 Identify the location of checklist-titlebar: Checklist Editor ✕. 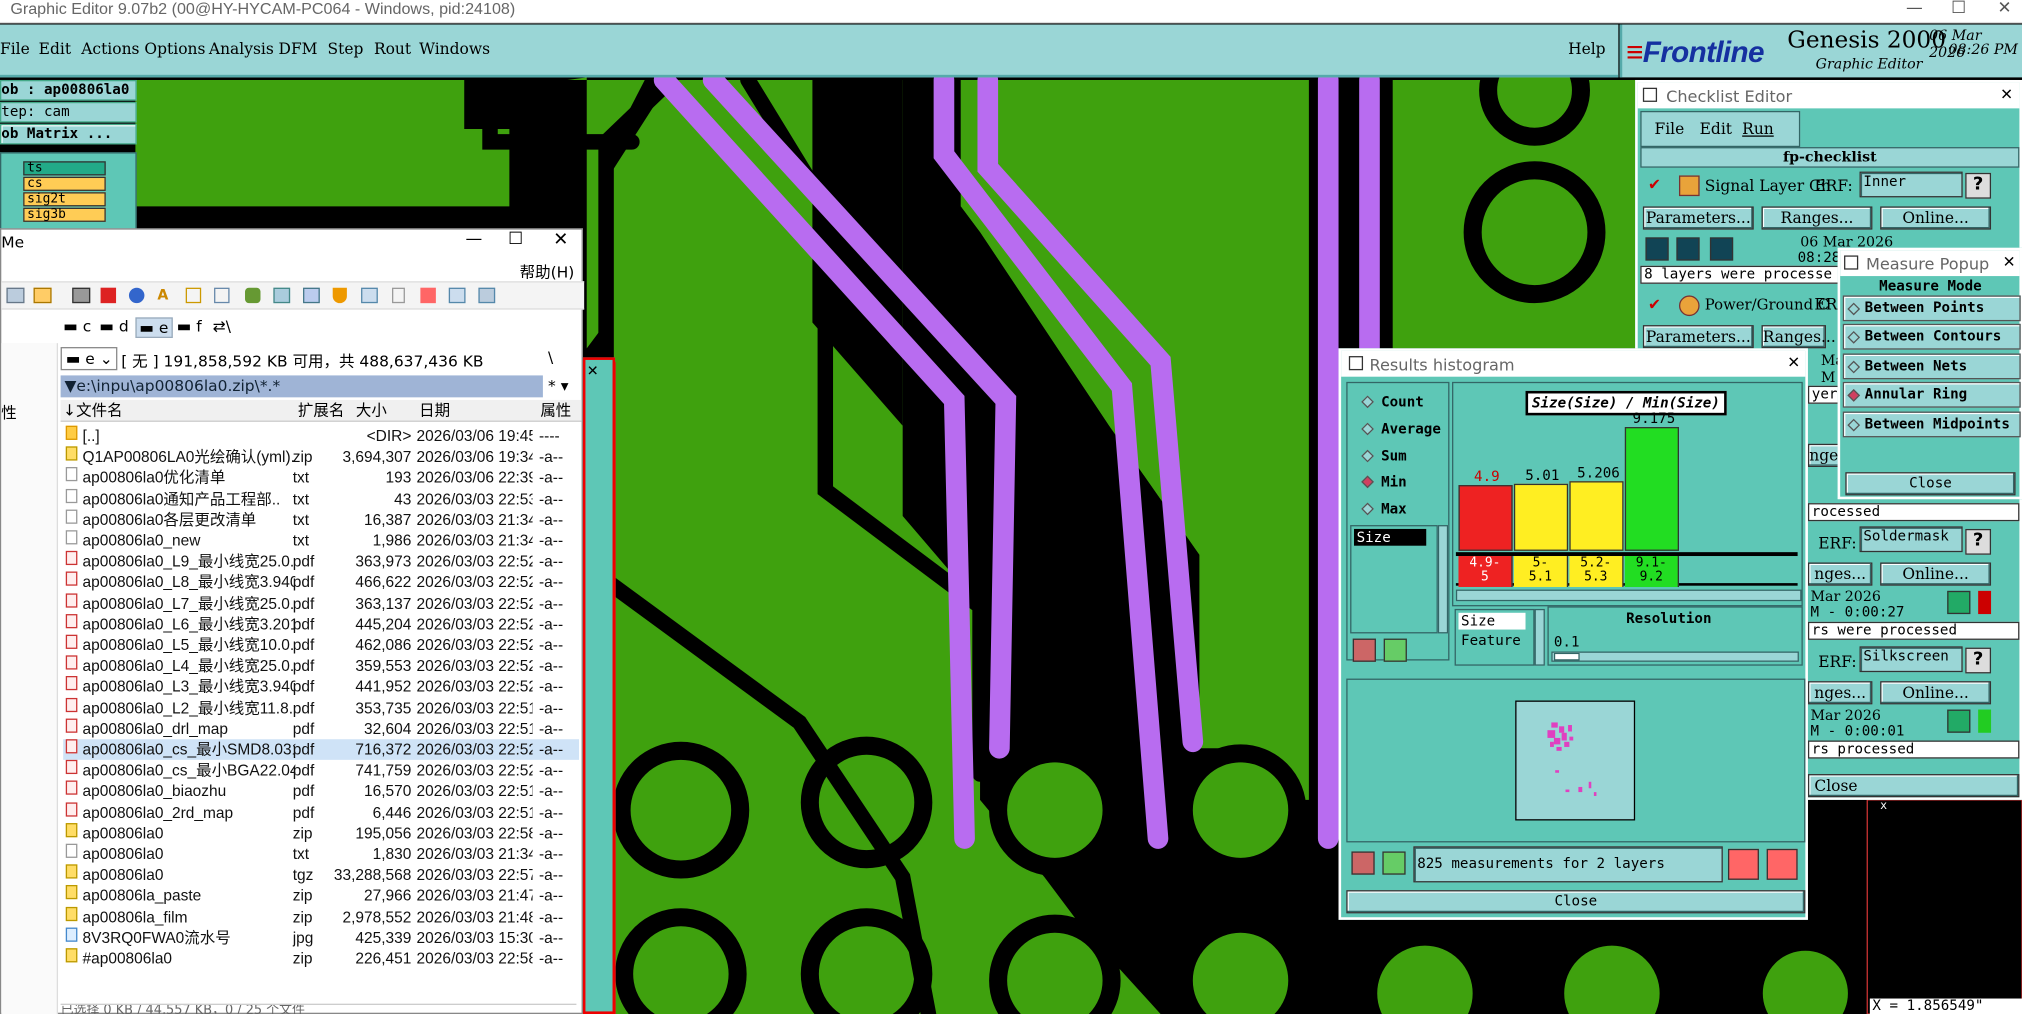
(1828, 95).